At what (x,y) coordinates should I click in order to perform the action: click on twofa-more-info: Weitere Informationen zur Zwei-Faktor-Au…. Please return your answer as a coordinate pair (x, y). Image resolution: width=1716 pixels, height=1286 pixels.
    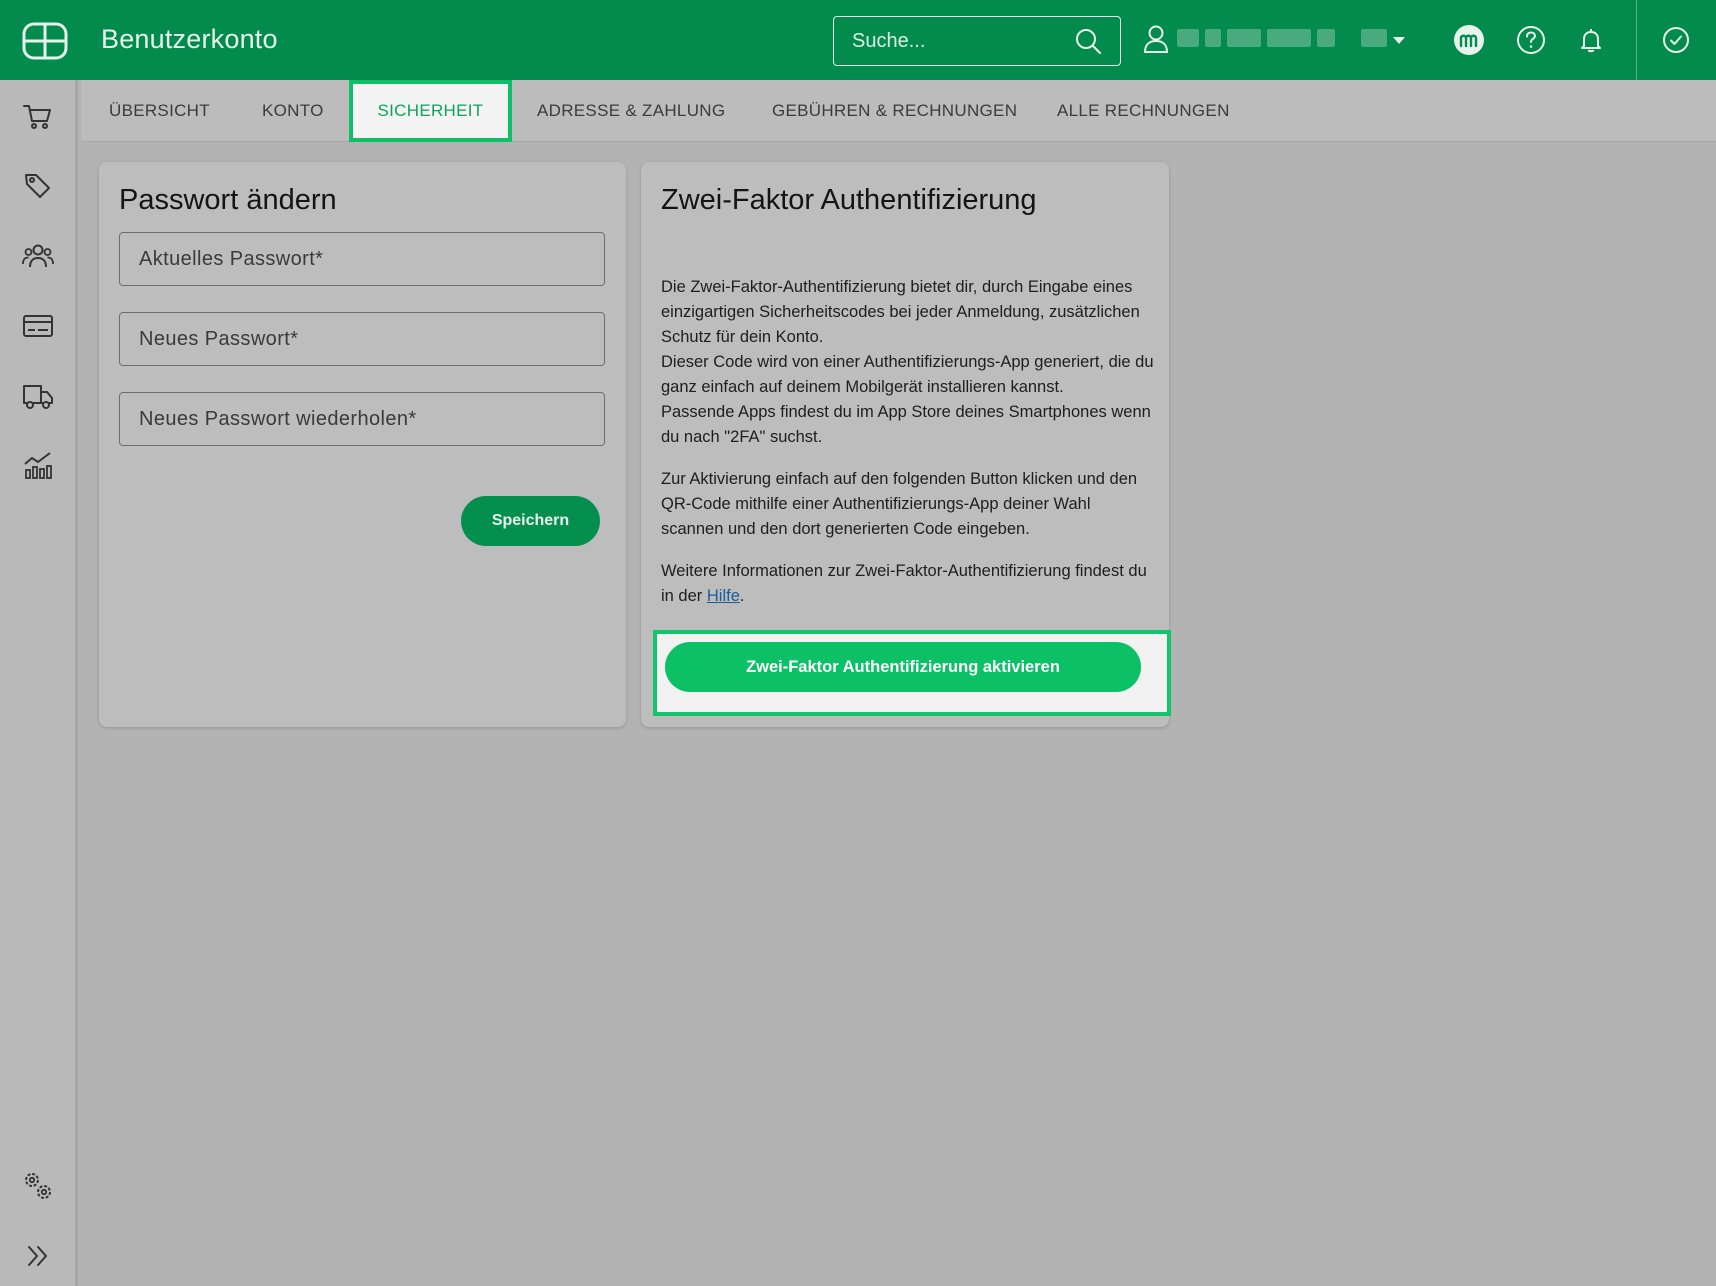
    Looking at the image, I should click on (908, 584).